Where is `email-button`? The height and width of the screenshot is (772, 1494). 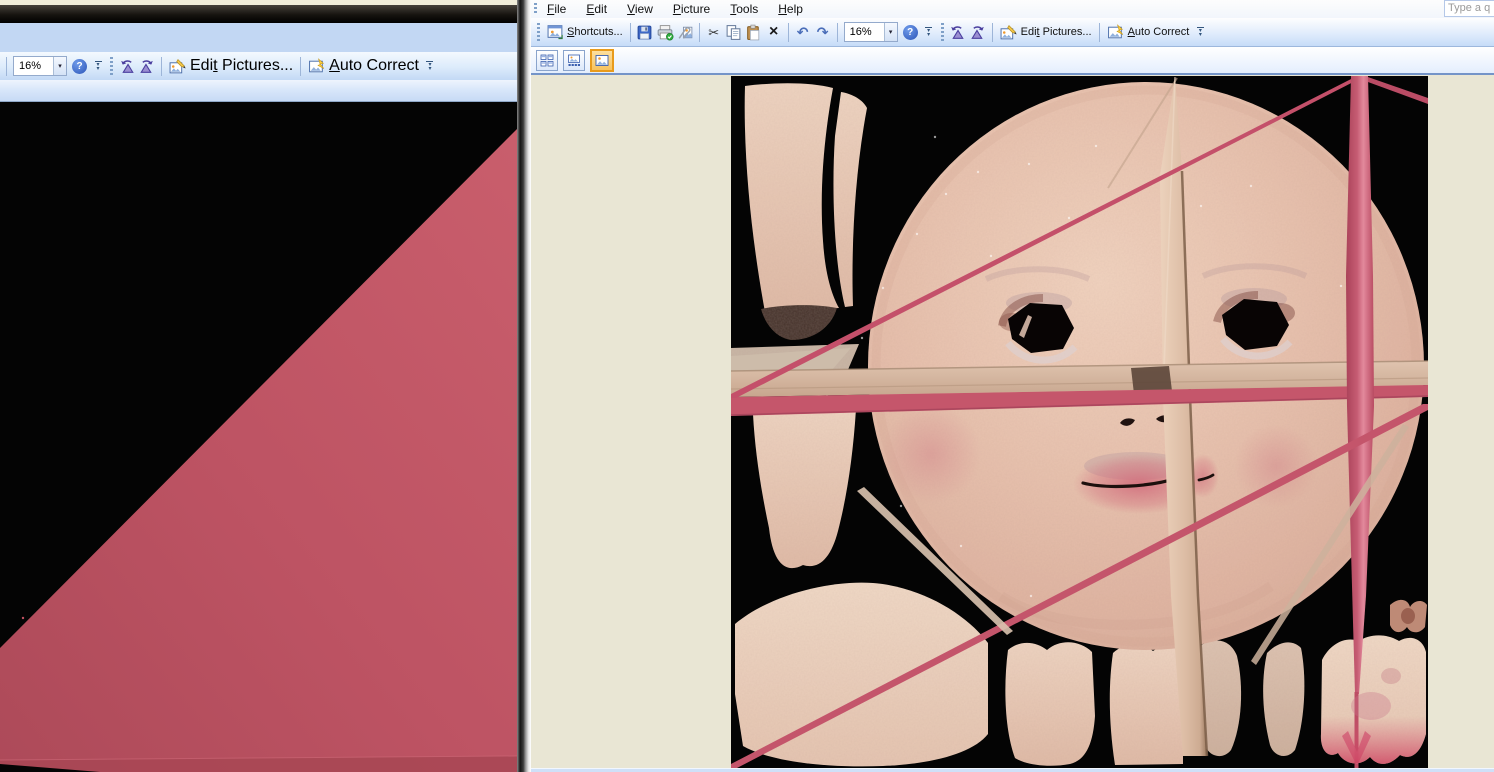 email-button is located at coordinates (685, 32).